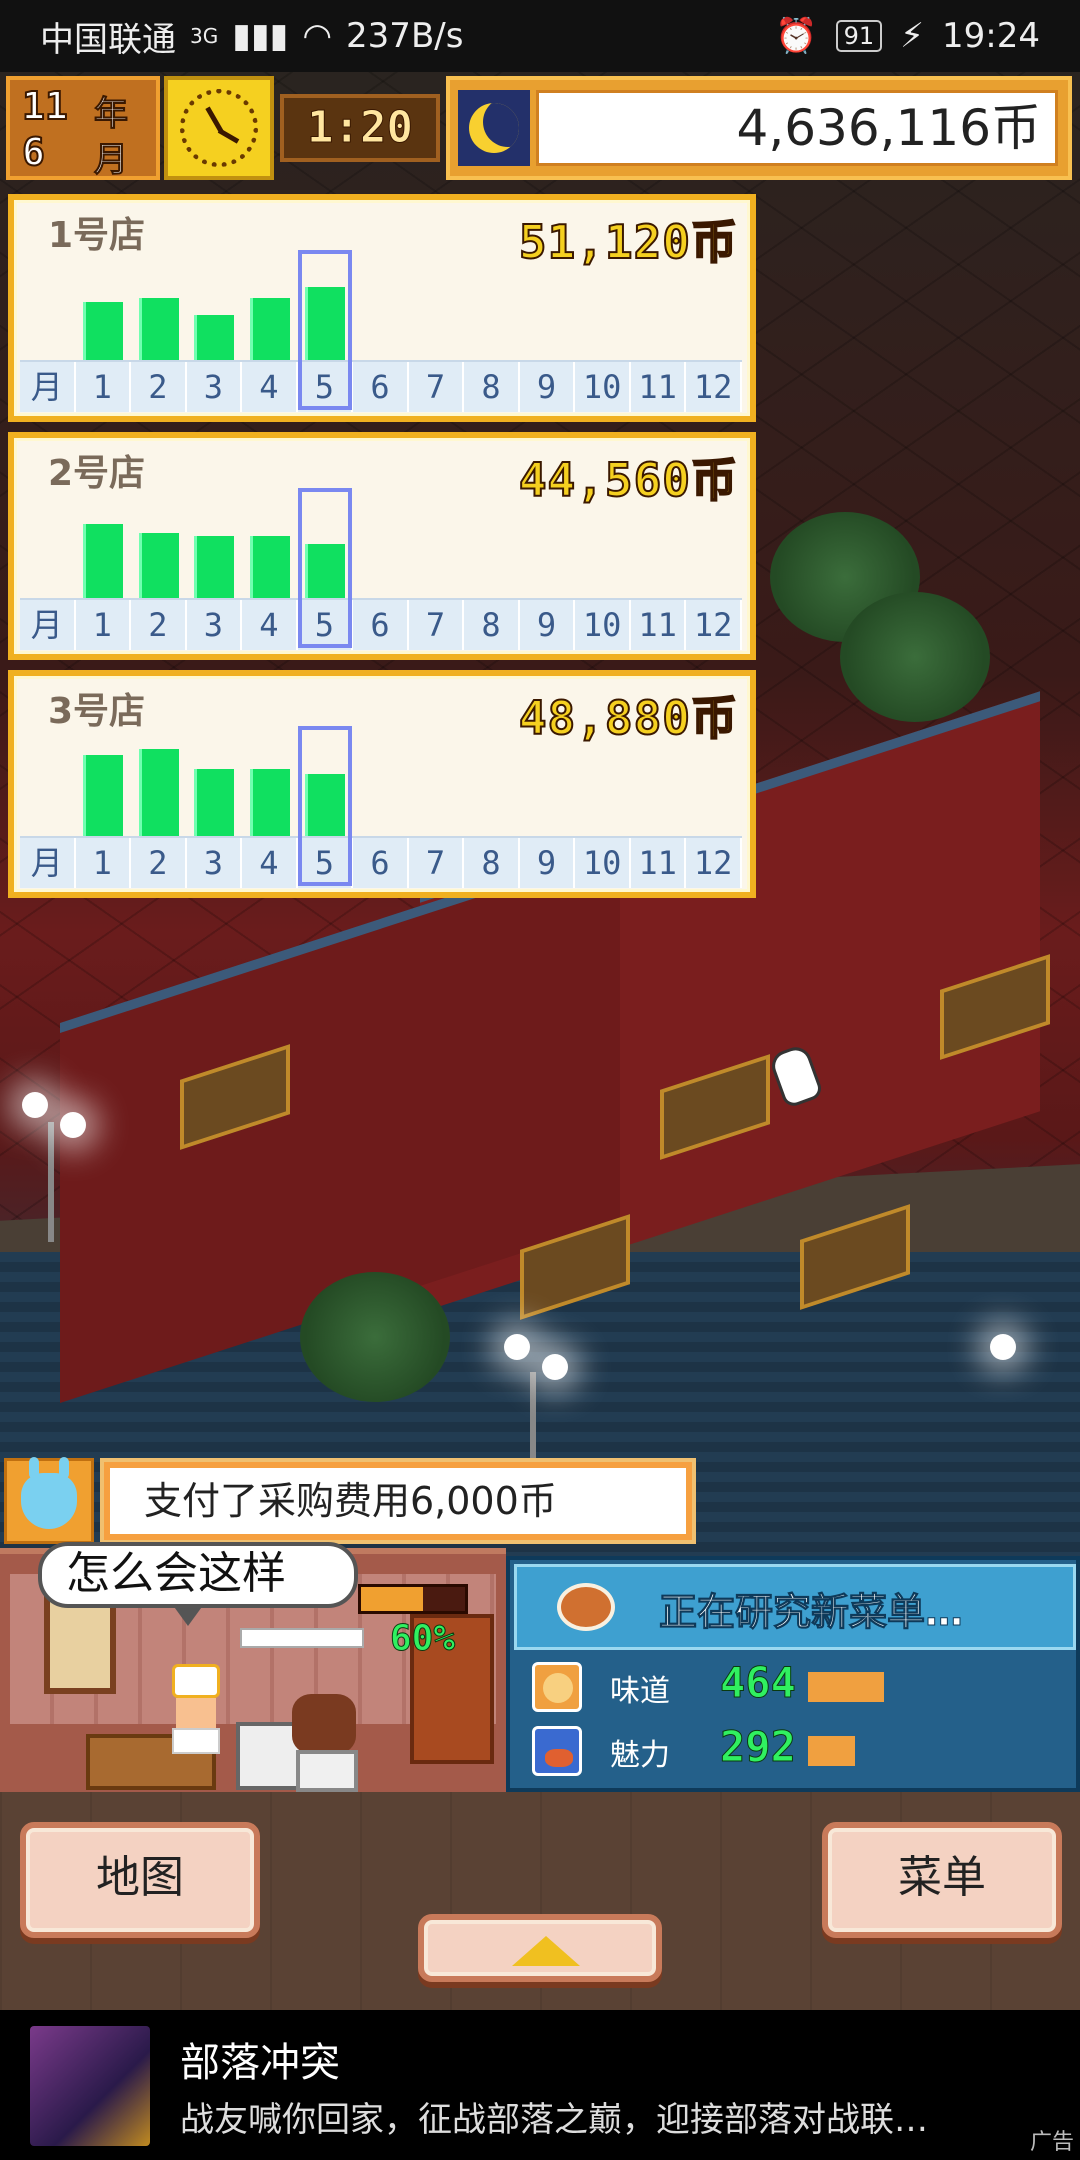  What do you see at coordinates (422, 1639) in the screenshot?
I see `research-progress-percent: 60%` at bounding box center [422, 1639].